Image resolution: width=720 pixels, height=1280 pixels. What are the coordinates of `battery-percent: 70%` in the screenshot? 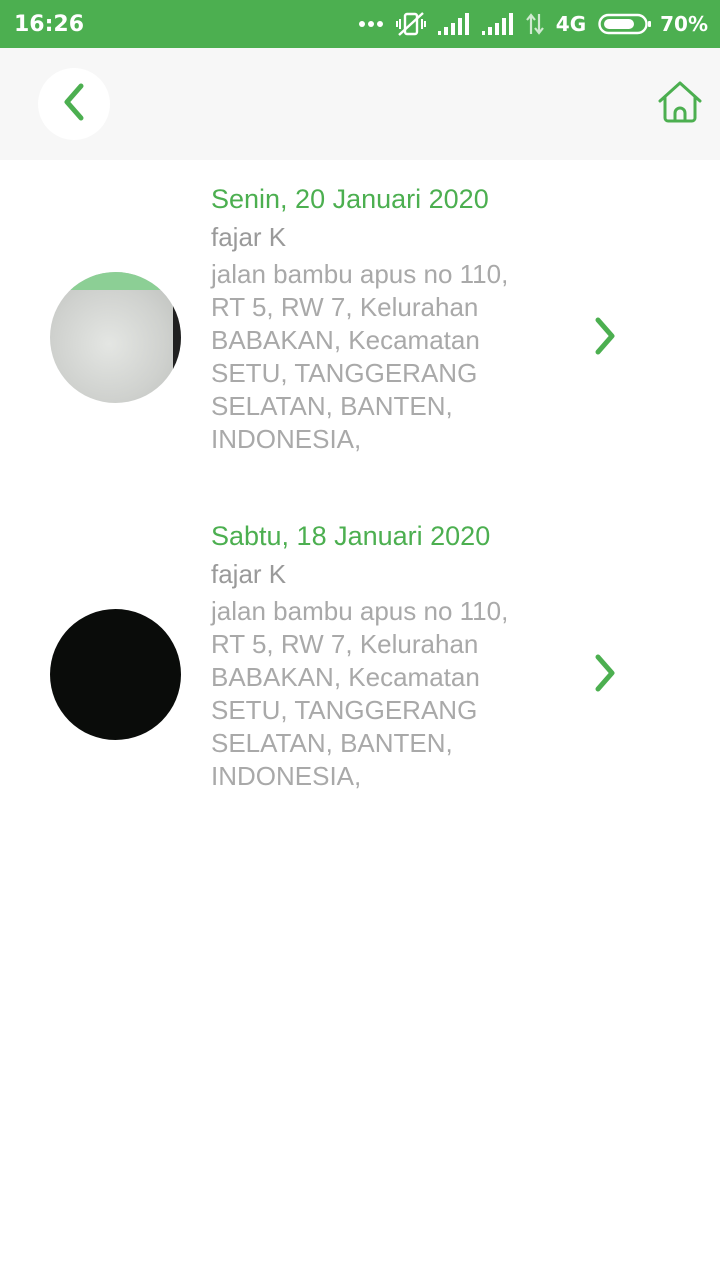 It's located at (684, 24).